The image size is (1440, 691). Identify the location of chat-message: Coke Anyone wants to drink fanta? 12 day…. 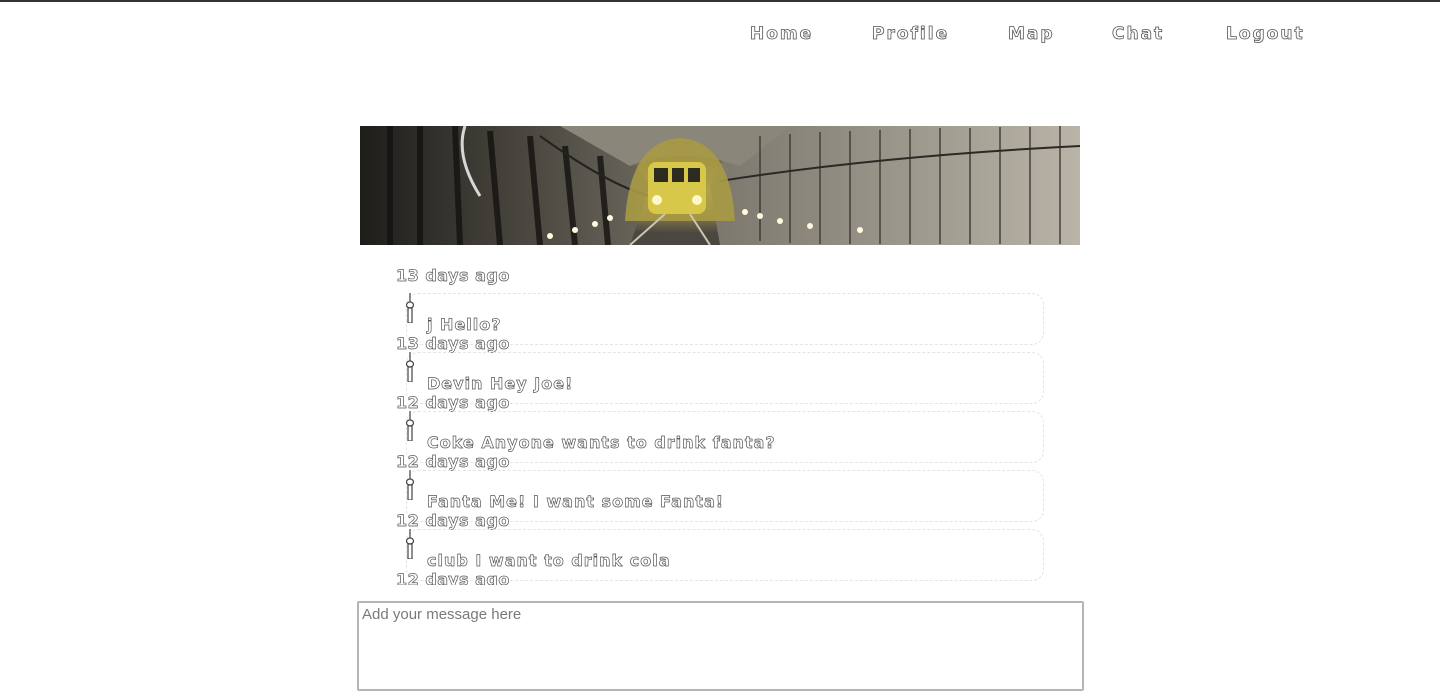
(720, 441).